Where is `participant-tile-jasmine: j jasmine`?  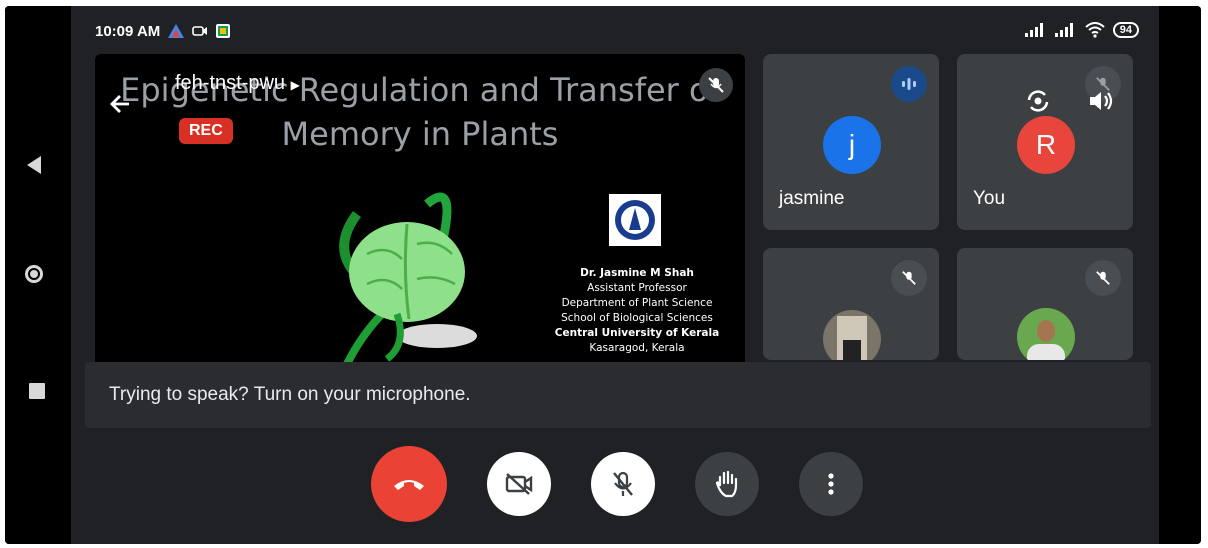
participant-tile-jasmine: j jasmine is located at coordinates (851, 142).